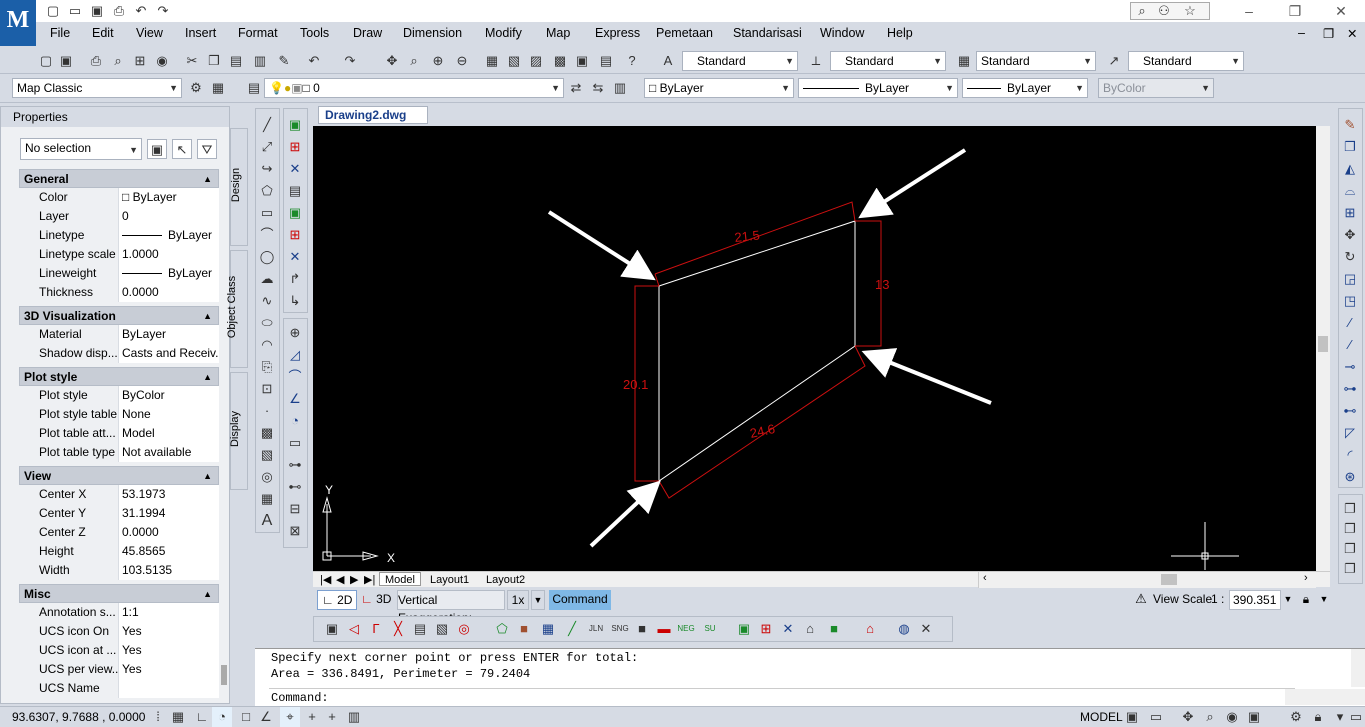 The height and width of the screenshot is (727, 1365). I want to click on select-objects-icon: ↖, so click(182, 149).